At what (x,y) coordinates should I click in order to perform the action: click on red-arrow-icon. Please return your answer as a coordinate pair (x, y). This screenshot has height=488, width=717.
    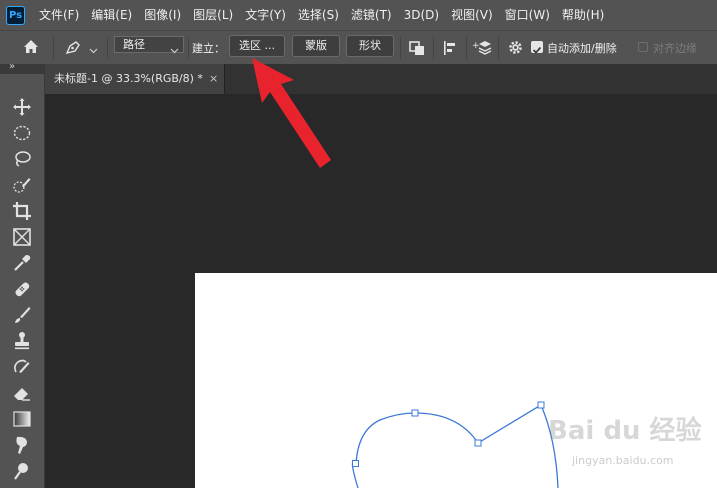
    Looking at the image, I should click on (291, 113).